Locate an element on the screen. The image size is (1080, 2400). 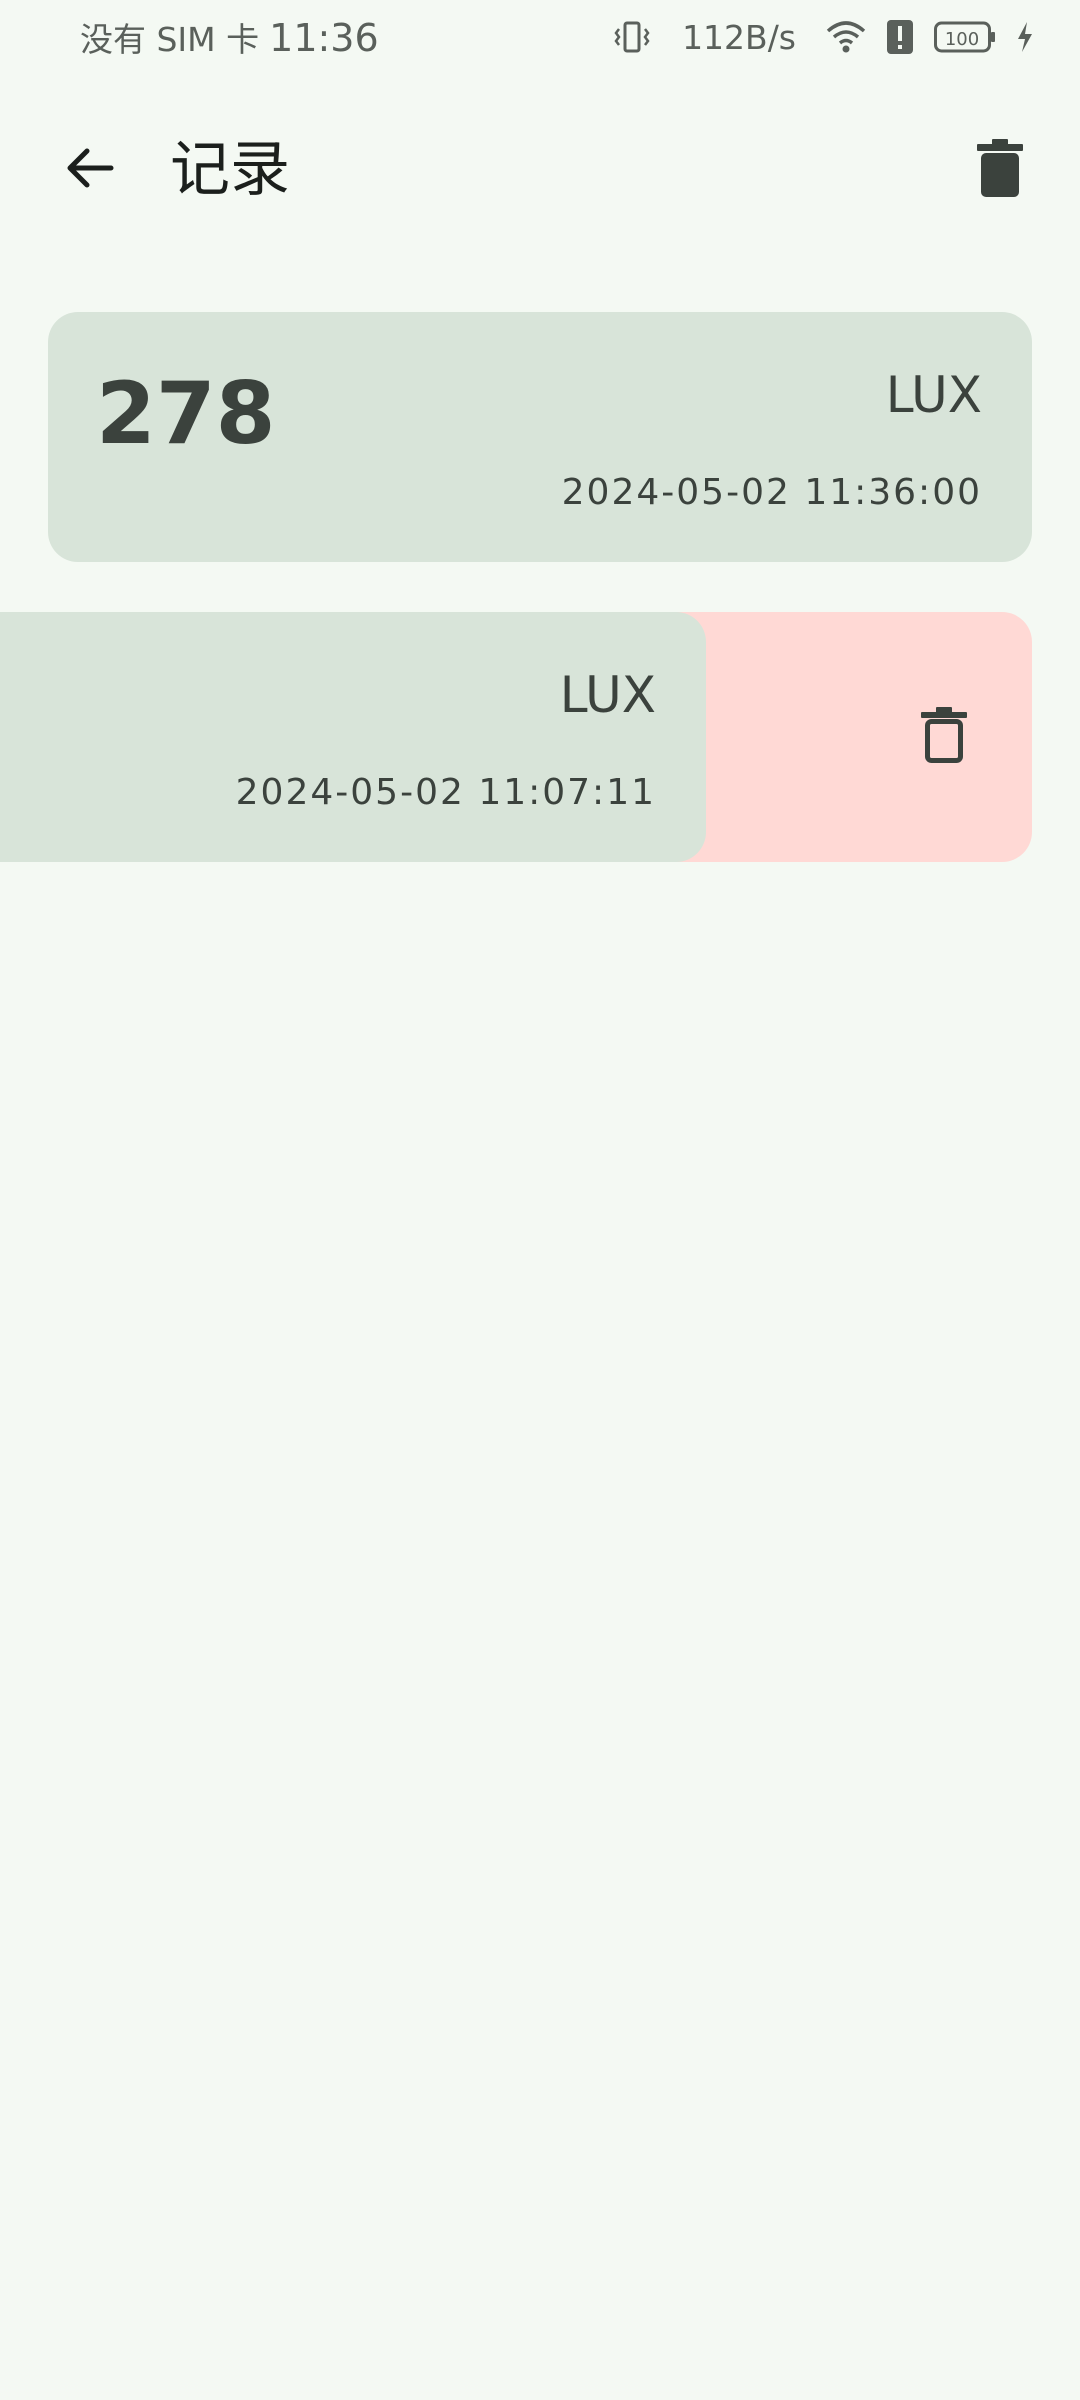
app-bar: 记录 is located at coordinates (540, 170).